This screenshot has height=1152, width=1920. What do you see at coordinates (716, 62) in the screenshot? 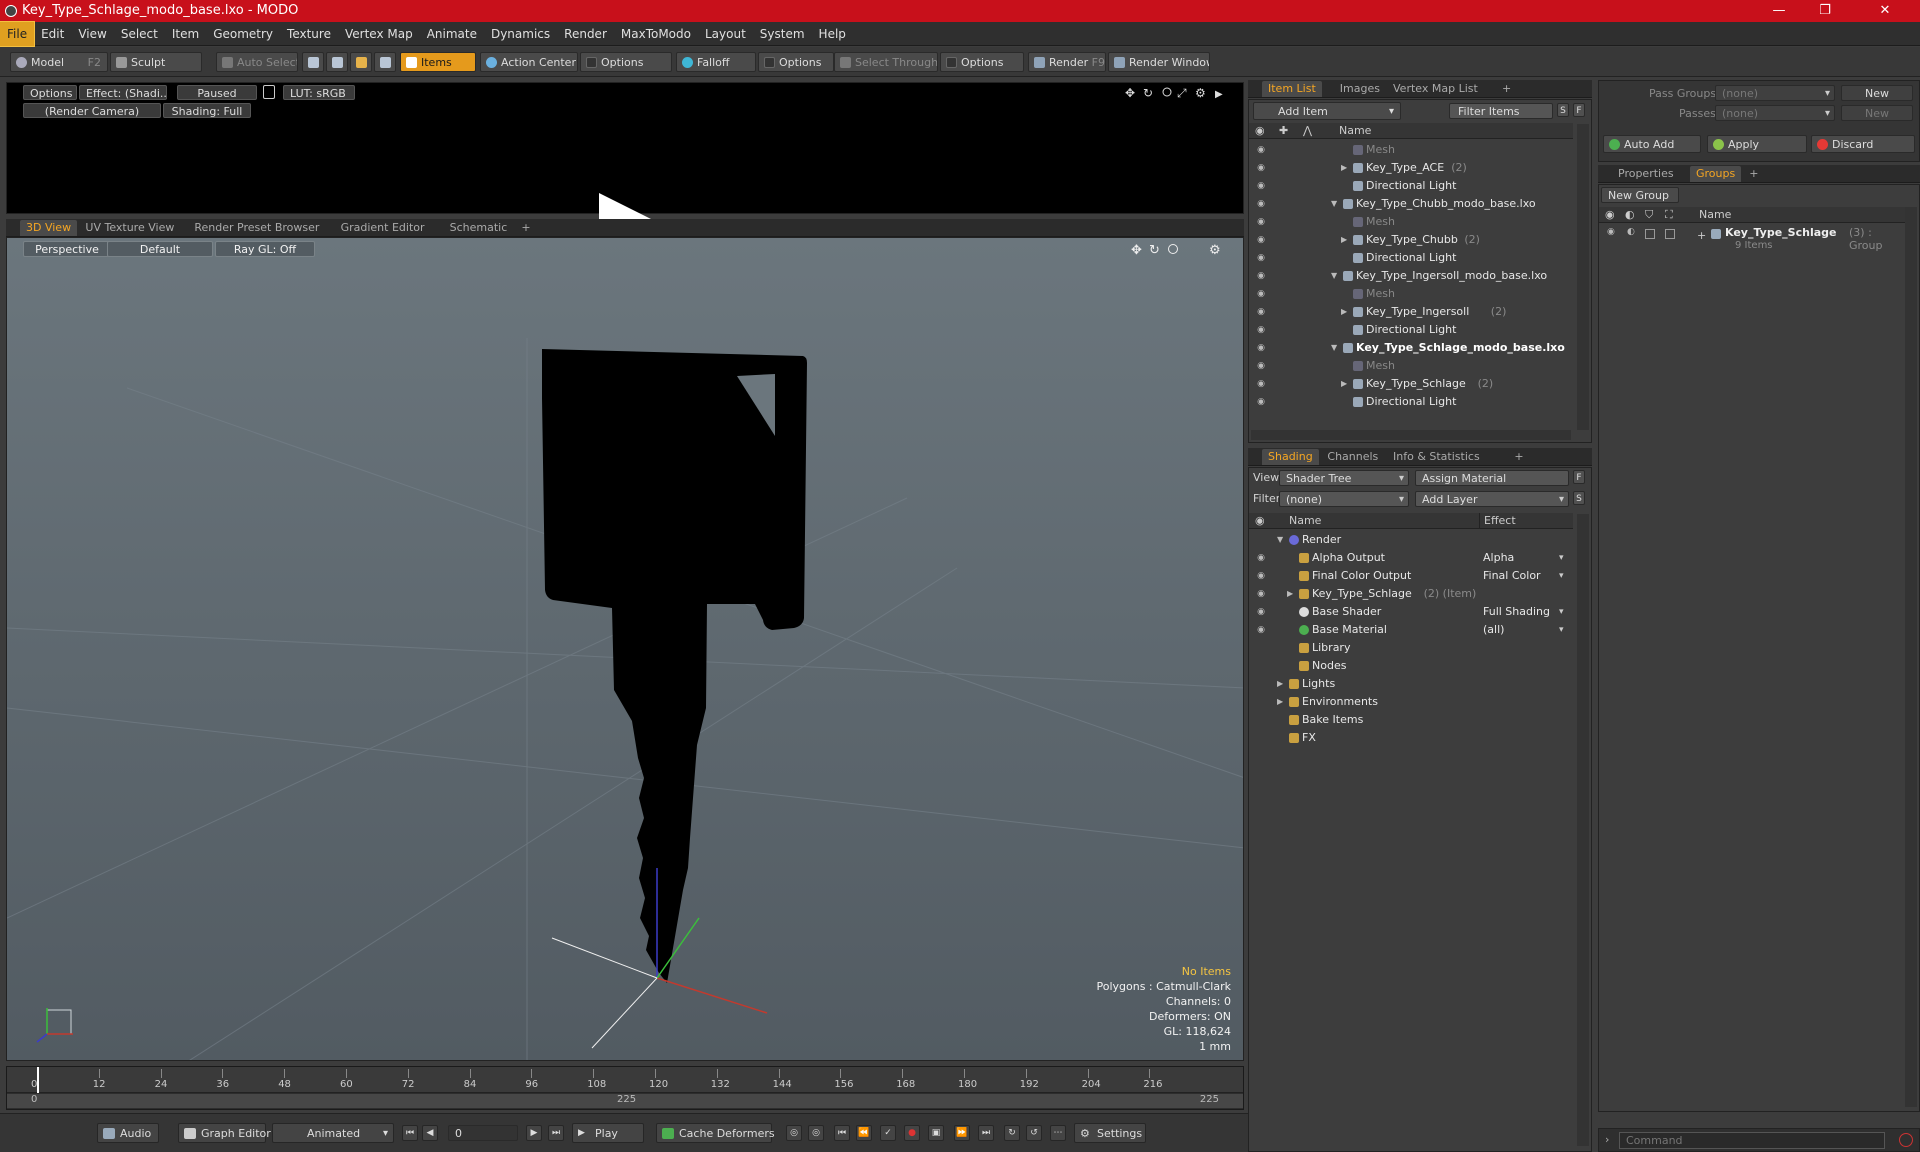
I see `falloff-button: Falloff` at bounding box center [716, 62].